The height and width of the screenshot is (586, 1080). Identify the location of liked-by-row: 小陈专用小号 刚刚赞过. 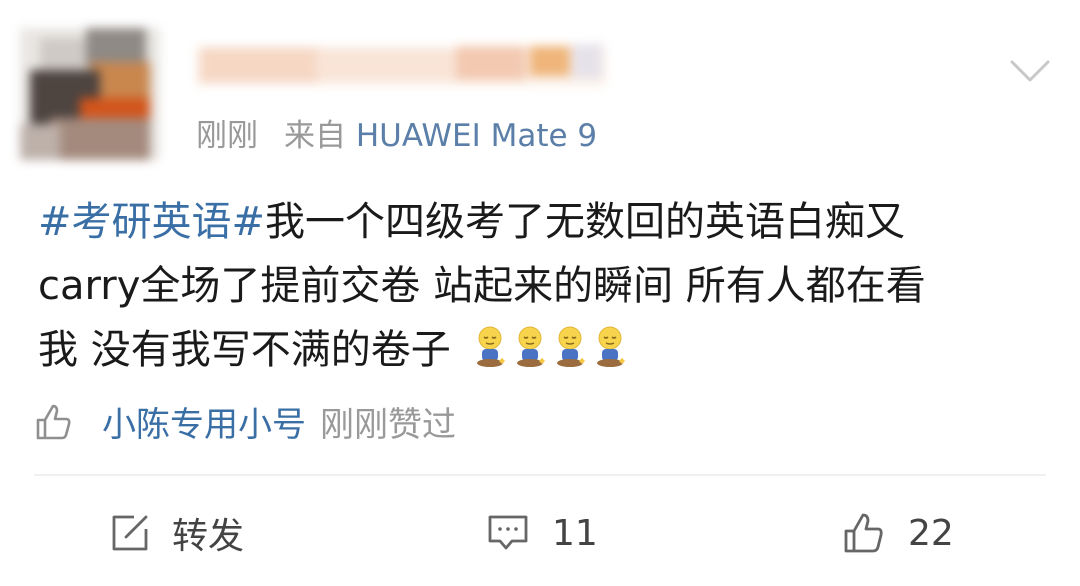
(245, 425).